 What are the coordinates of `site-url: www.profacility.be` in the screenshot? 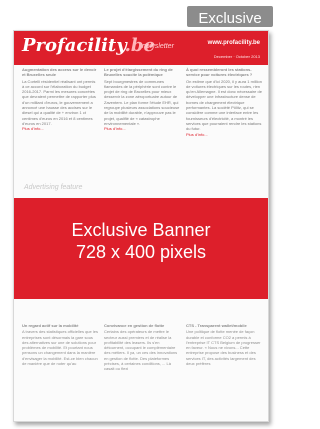 It's located at (234, 43).